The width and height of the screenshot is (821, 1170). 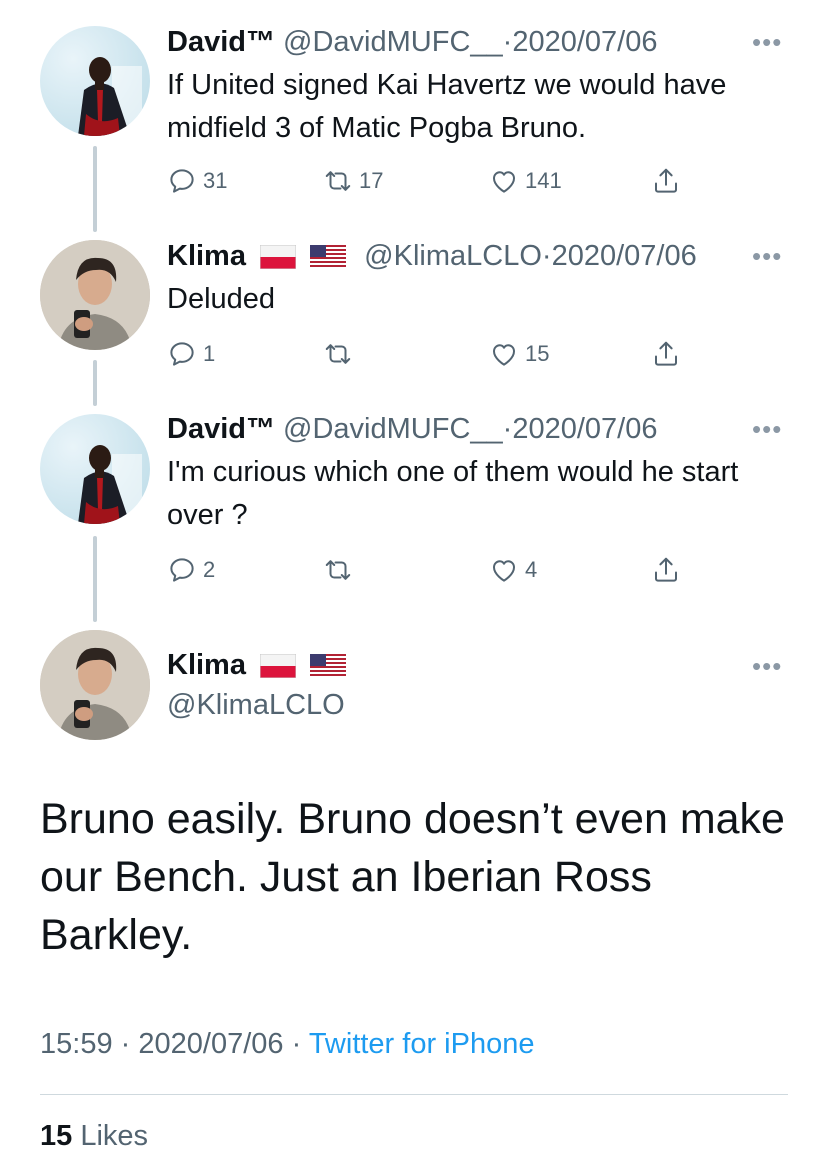 I want to click on reply-count: 31, so click(x=215, y=180).